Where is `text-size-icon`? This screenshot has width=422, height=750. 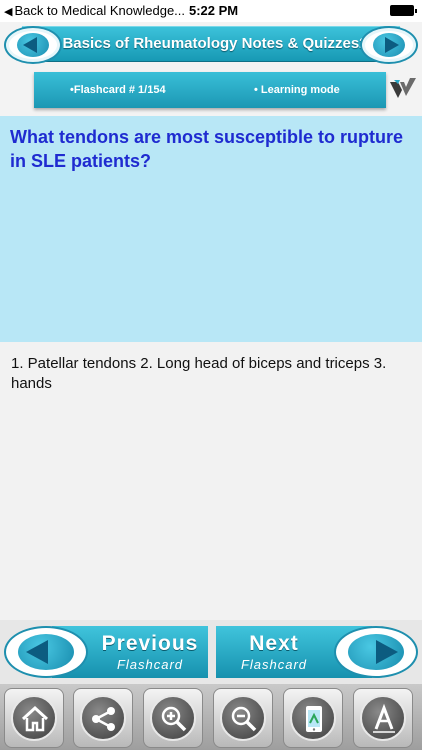
text-size-icon is located at coordinates (384, 718).